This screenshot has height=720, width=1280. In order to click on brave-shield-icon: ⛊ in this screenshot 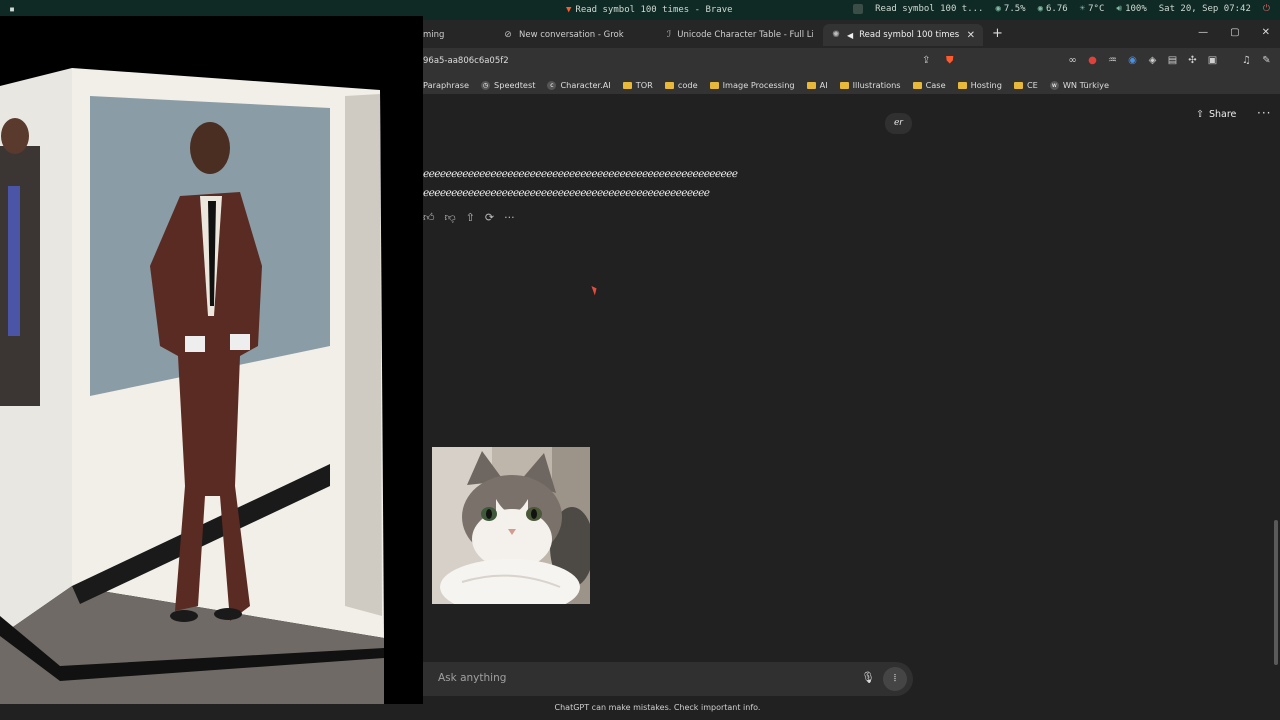, I will do `click(950, 60)`.